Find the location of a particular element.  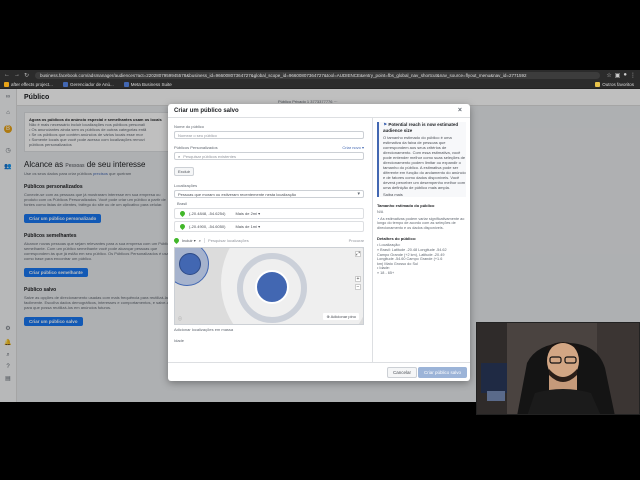

gauge-icon: ◔ is located at coordinates (378, 218).